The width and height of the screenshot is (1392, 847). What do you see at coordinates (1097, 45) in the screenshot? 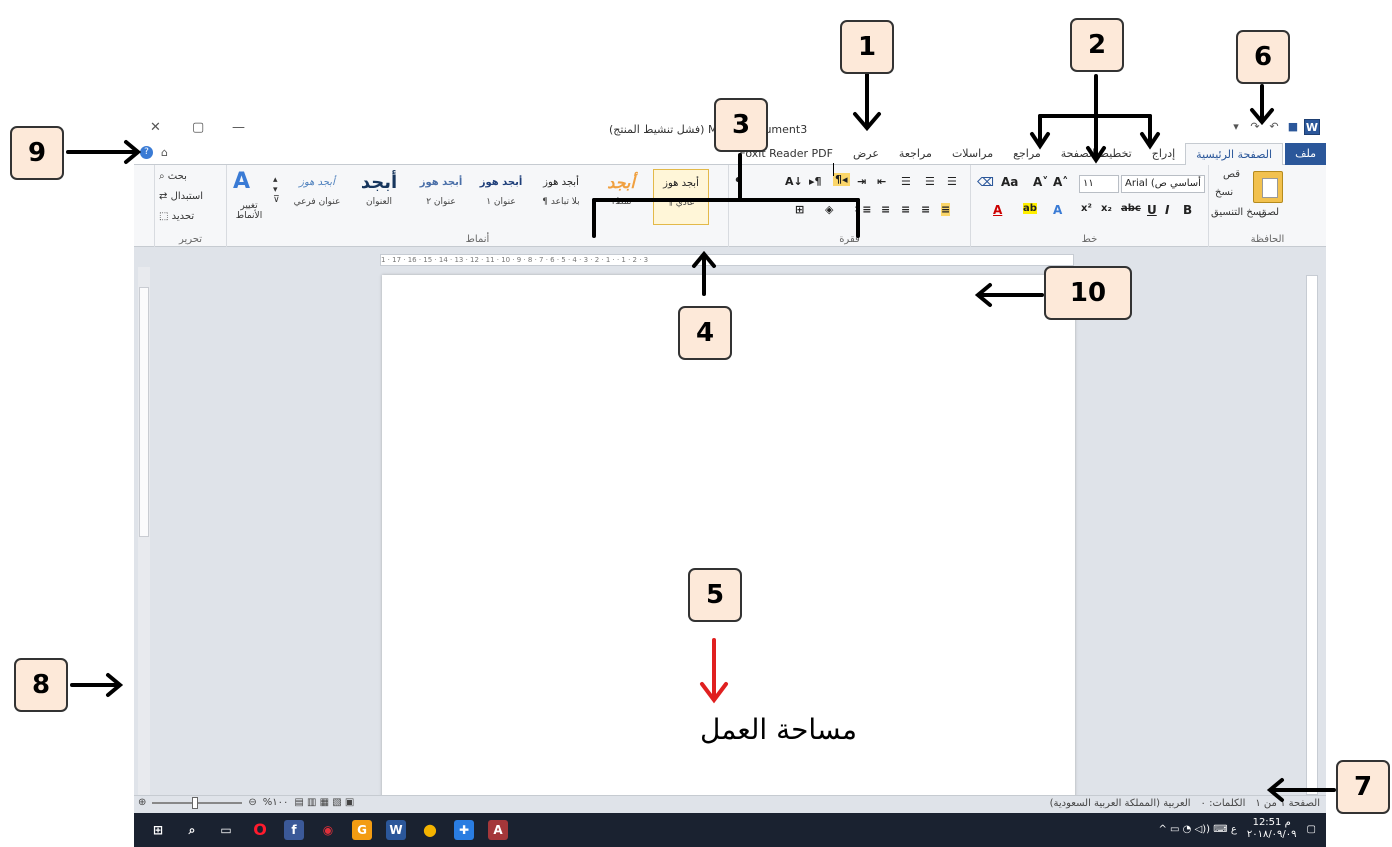
I see `callout-2: 2` at bounding box center [1097, 45].